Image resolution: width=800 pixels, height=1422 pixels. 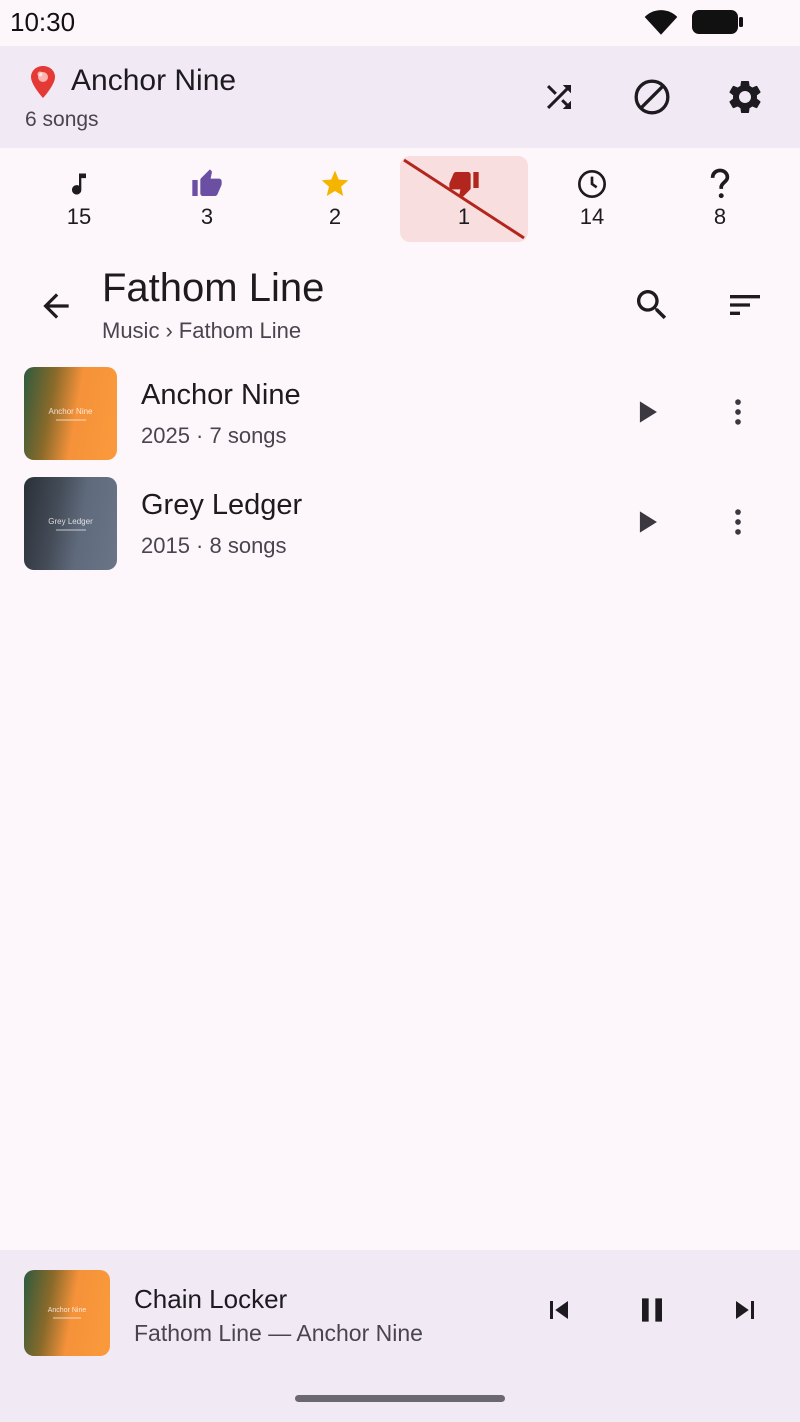 I want to click on filter-count: 8, so click(x=720, y=216).